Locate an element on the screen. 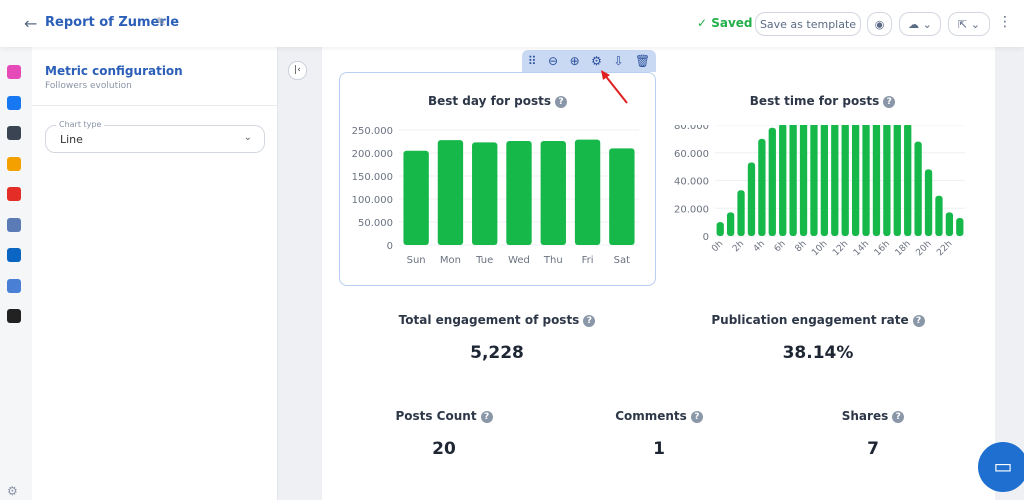 Image resolution: width=1024 pixels, height=500 pixels. download-icon: ⇩ is located at coordinates (618, 61).